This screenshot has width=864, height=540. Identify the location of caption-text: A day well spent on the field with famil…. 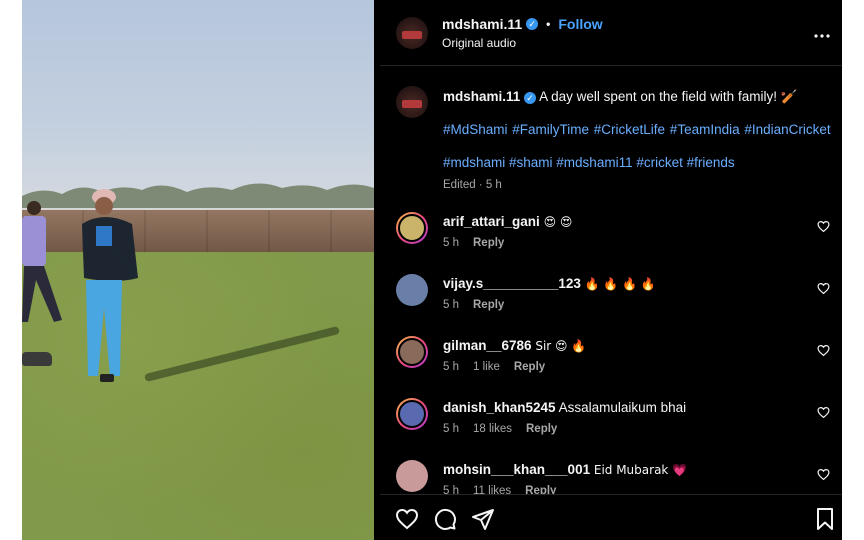
(668, 96).